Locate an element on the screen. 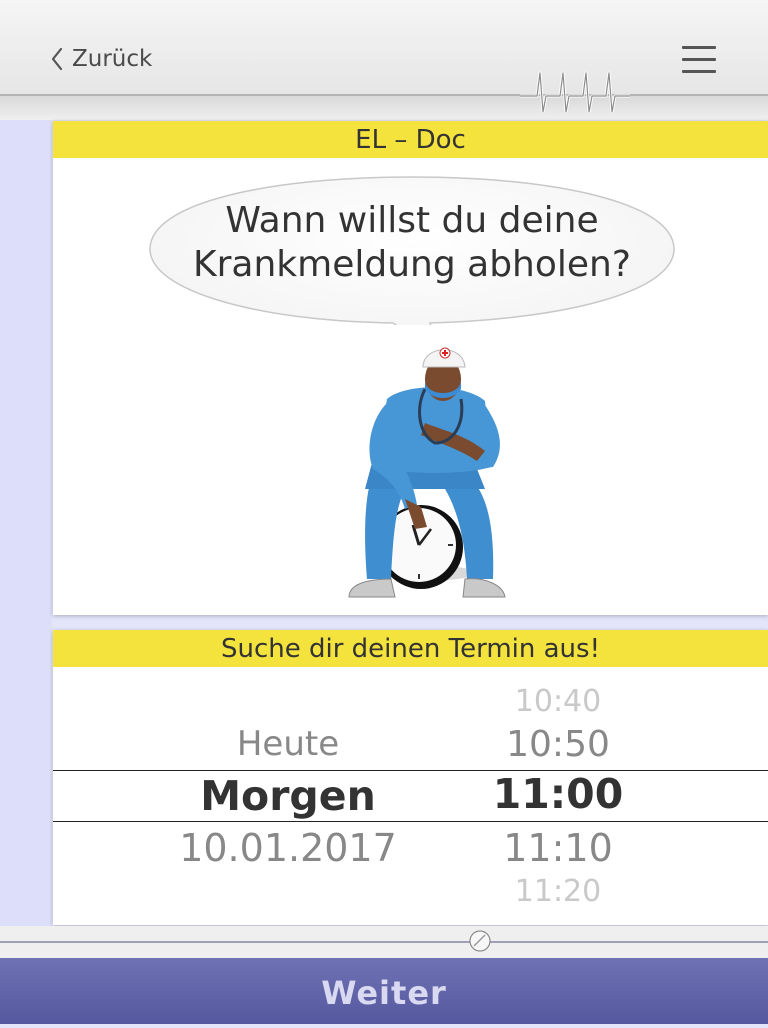  pill-icon is located at coordinates (480, 941).